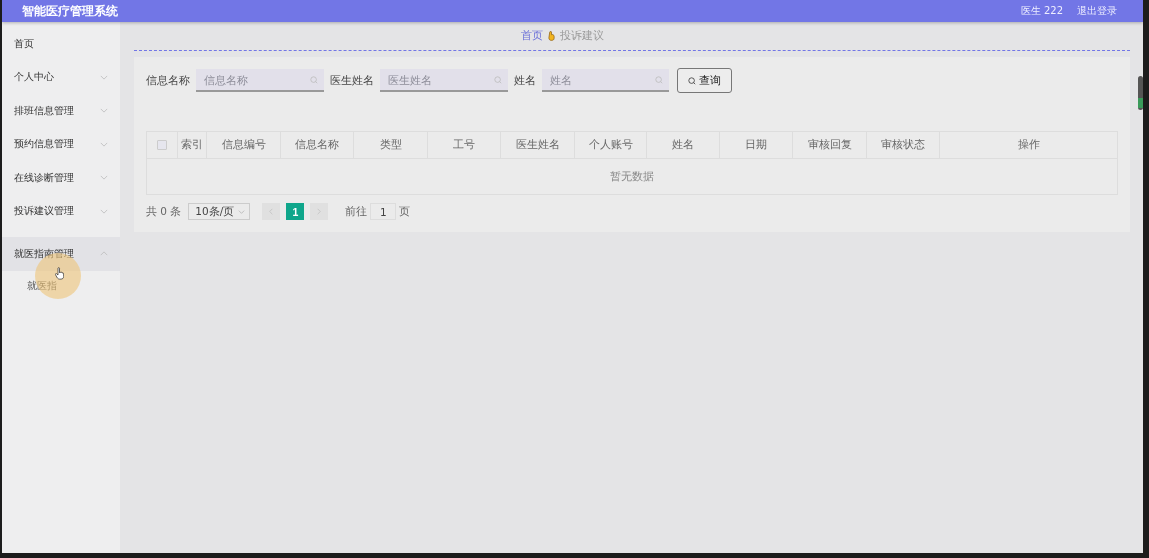 This screenshot has height=558, width=1149. What do you see at coordinates (162, 145) in the screenshot?
I see `select-all-checkbox` at bounding box center [162, 145].